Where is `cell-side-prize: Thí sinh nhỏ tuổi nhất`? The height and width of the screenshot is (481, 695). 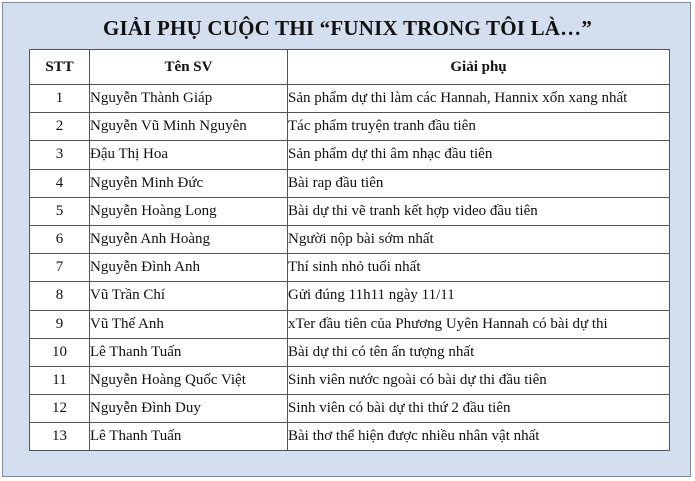 cell-side-prize: Thí sinh nhỏ tuổi nhất is located at coordinates (478, 268).